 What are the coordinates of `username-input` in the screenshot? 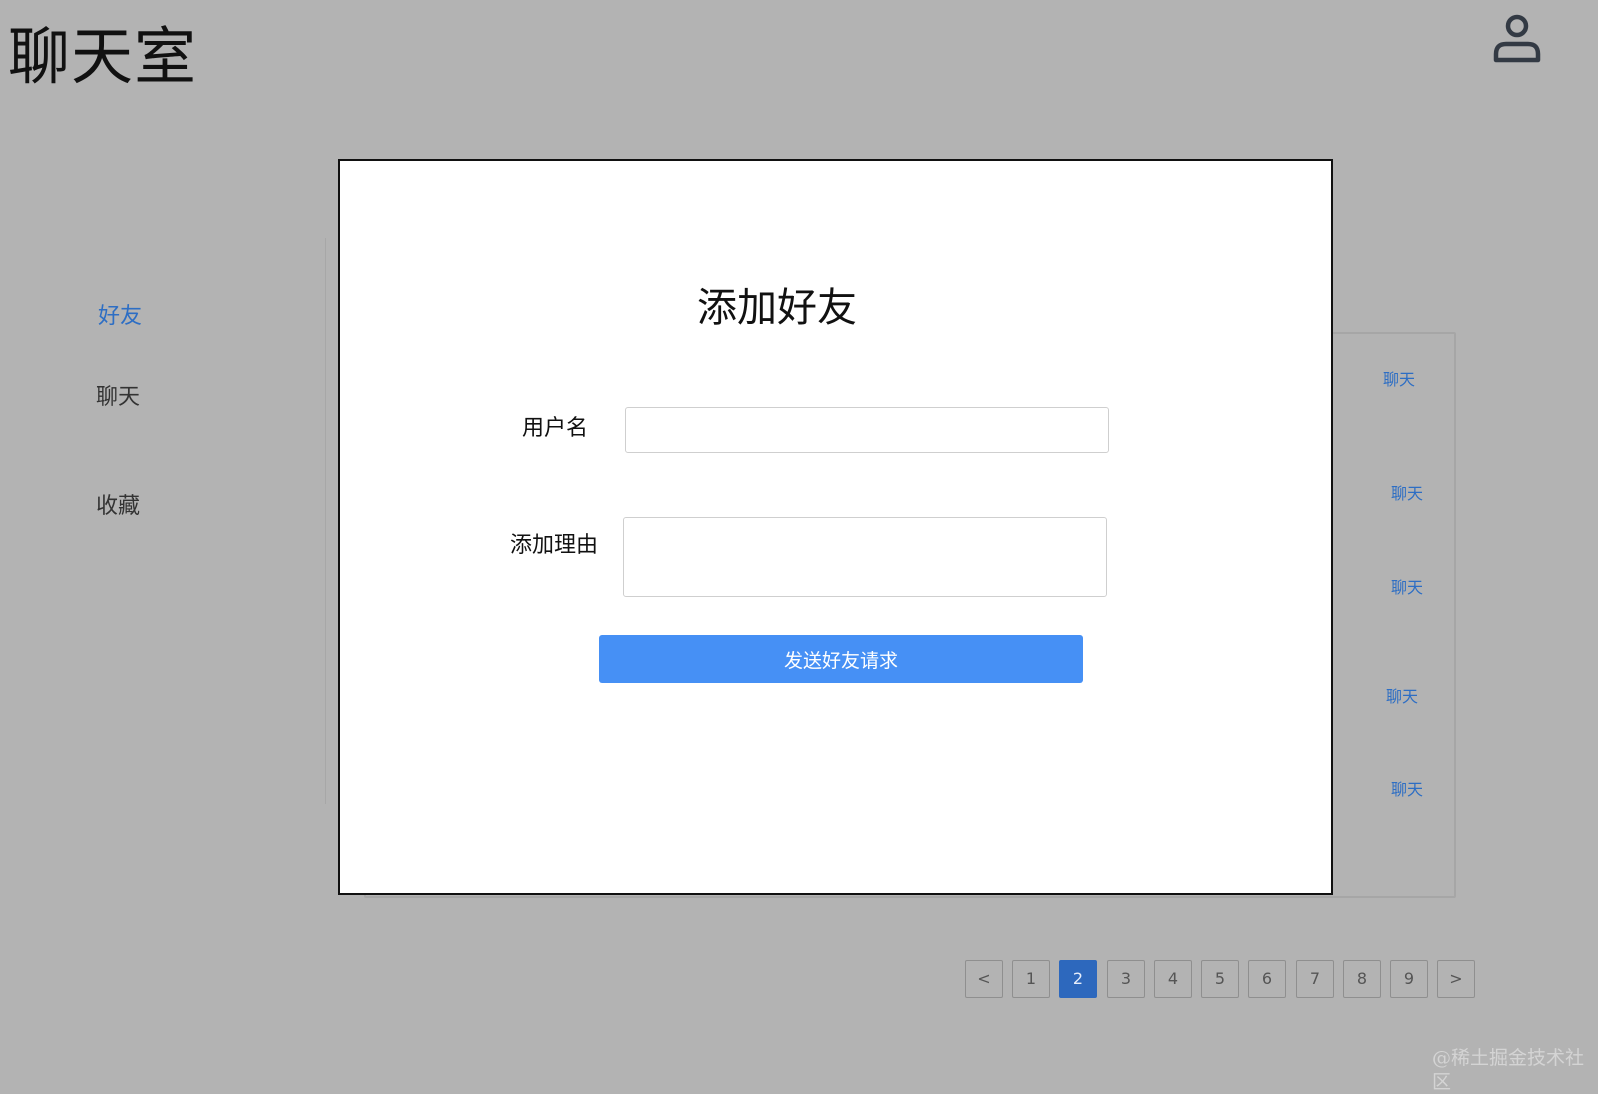 It's located at (867, 430).